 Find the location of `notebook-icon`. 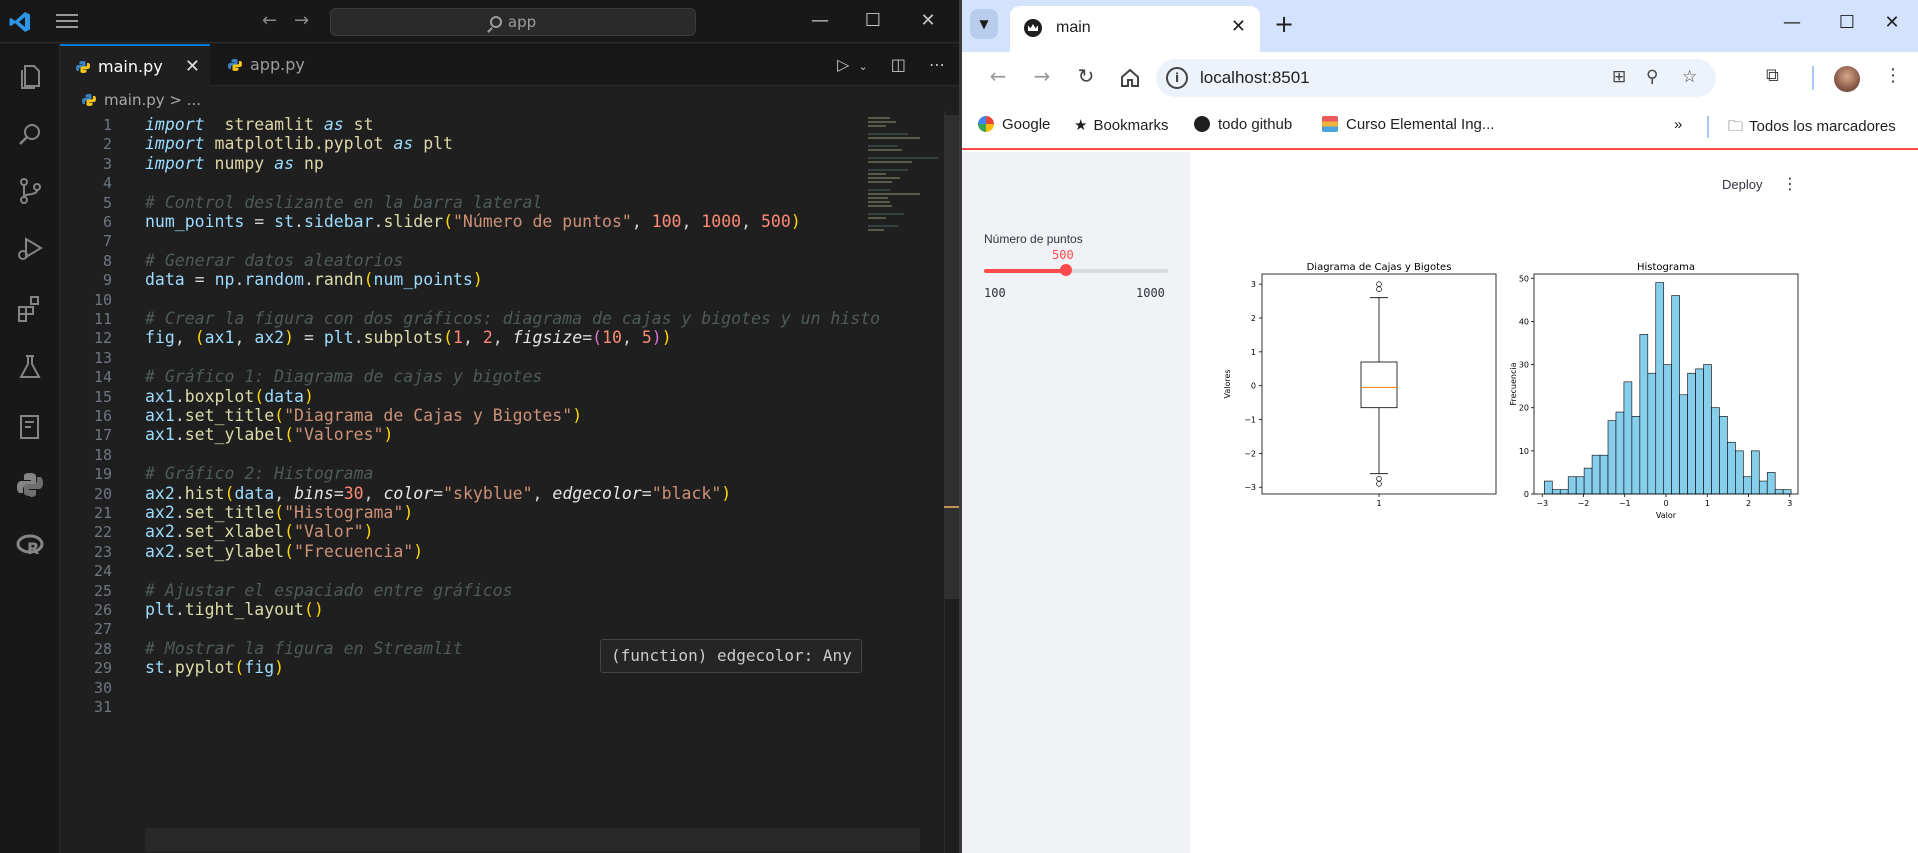

notebook-icon is located at coordinates (30, 427).